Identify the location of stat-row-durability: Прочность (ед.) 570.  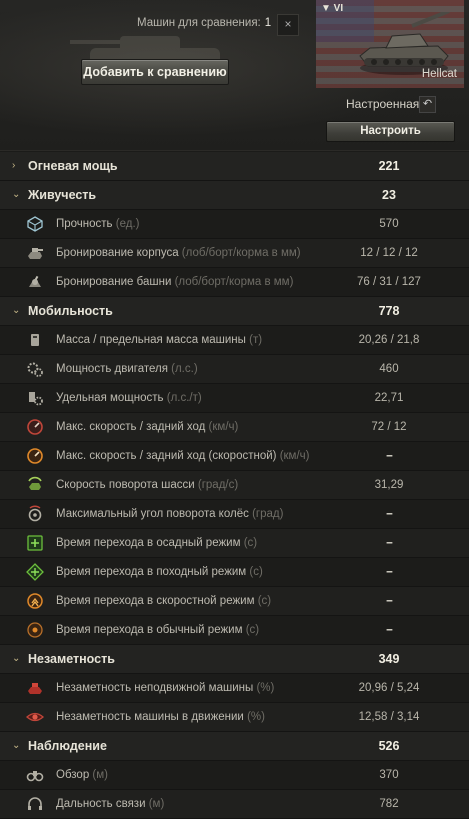
(234, 224).